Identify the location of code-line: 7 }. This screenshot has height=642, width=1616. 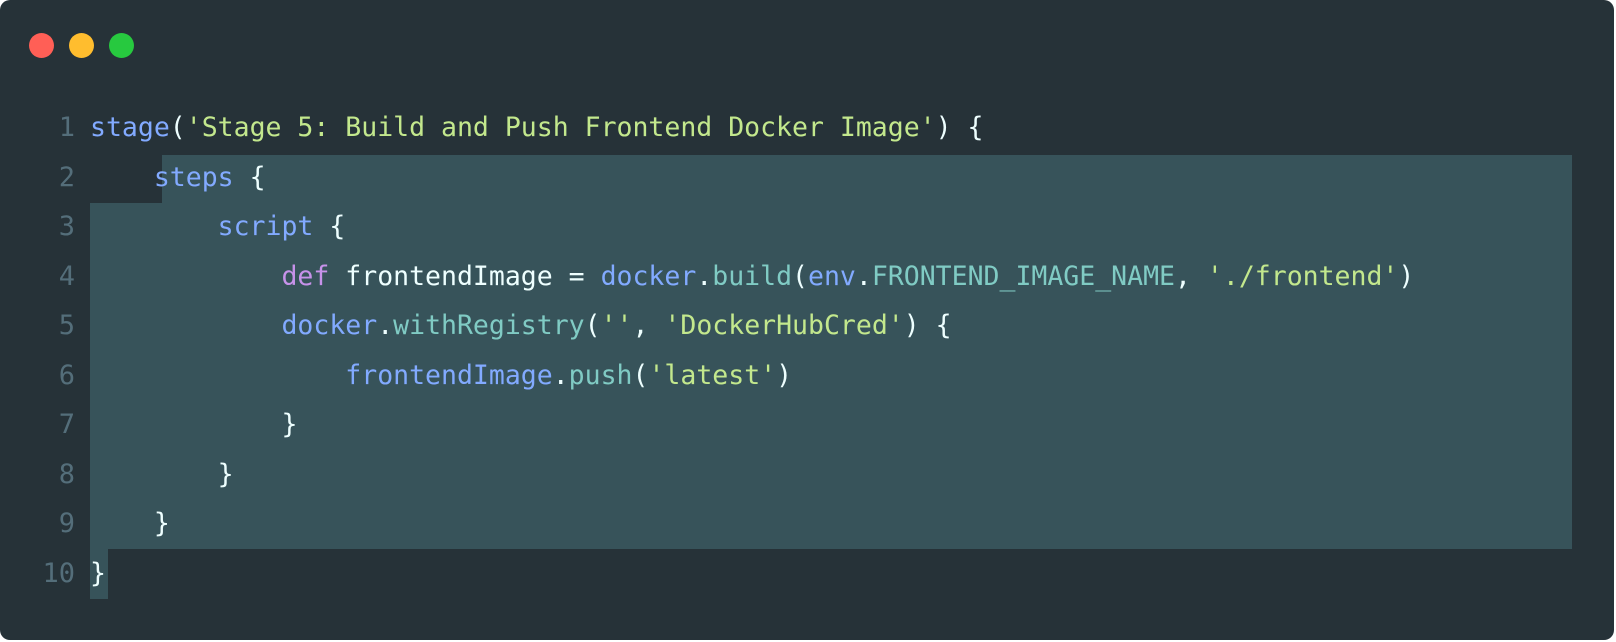
(807, 425).